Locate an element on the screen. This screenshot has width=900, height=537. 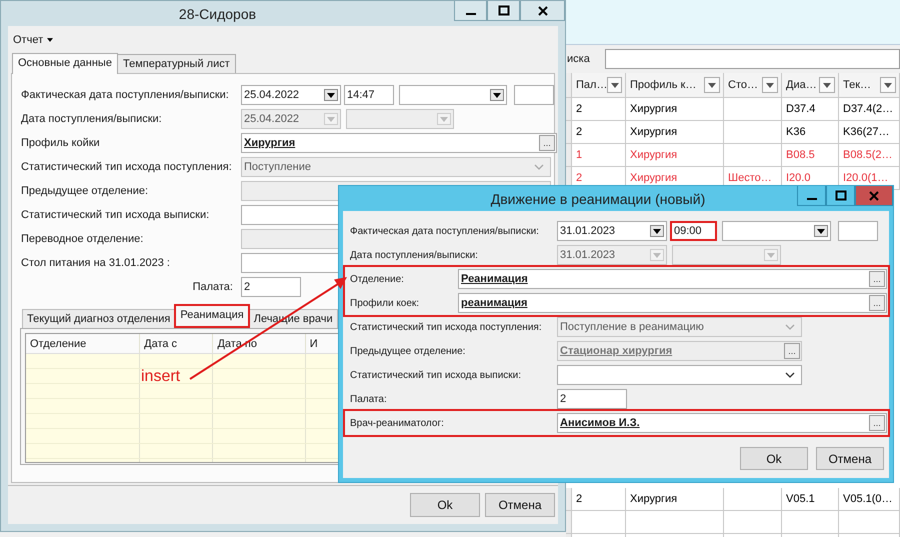
chevron-icon is located at coordinates (790, 375).